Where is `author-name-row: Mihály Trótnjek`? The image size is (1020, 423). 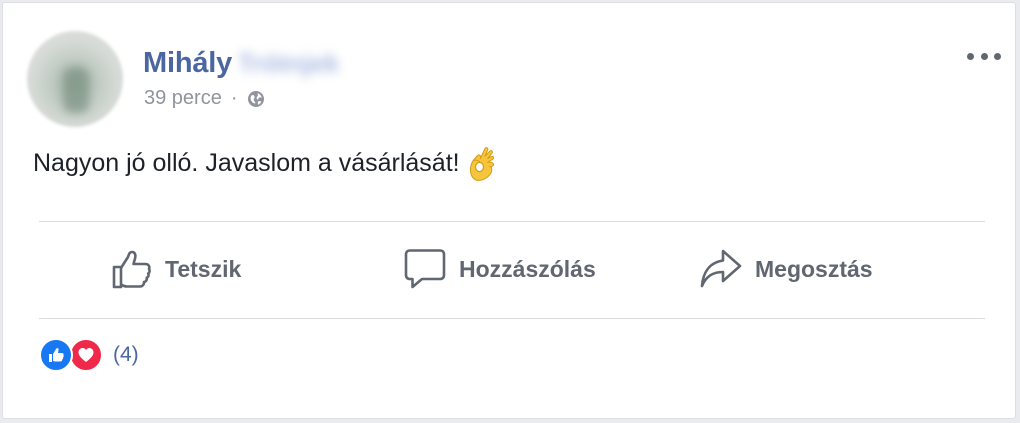
author-name-row: Mihály Trótnjek is located at coordinates (241, 63).